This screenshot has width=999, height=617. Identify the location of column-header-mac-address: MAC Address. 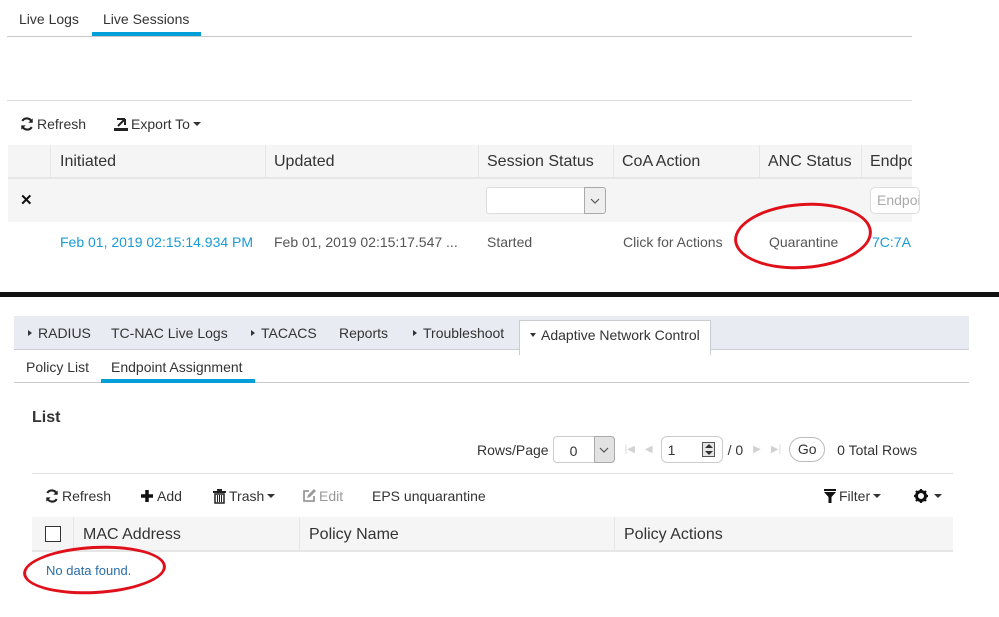
(186, 534).